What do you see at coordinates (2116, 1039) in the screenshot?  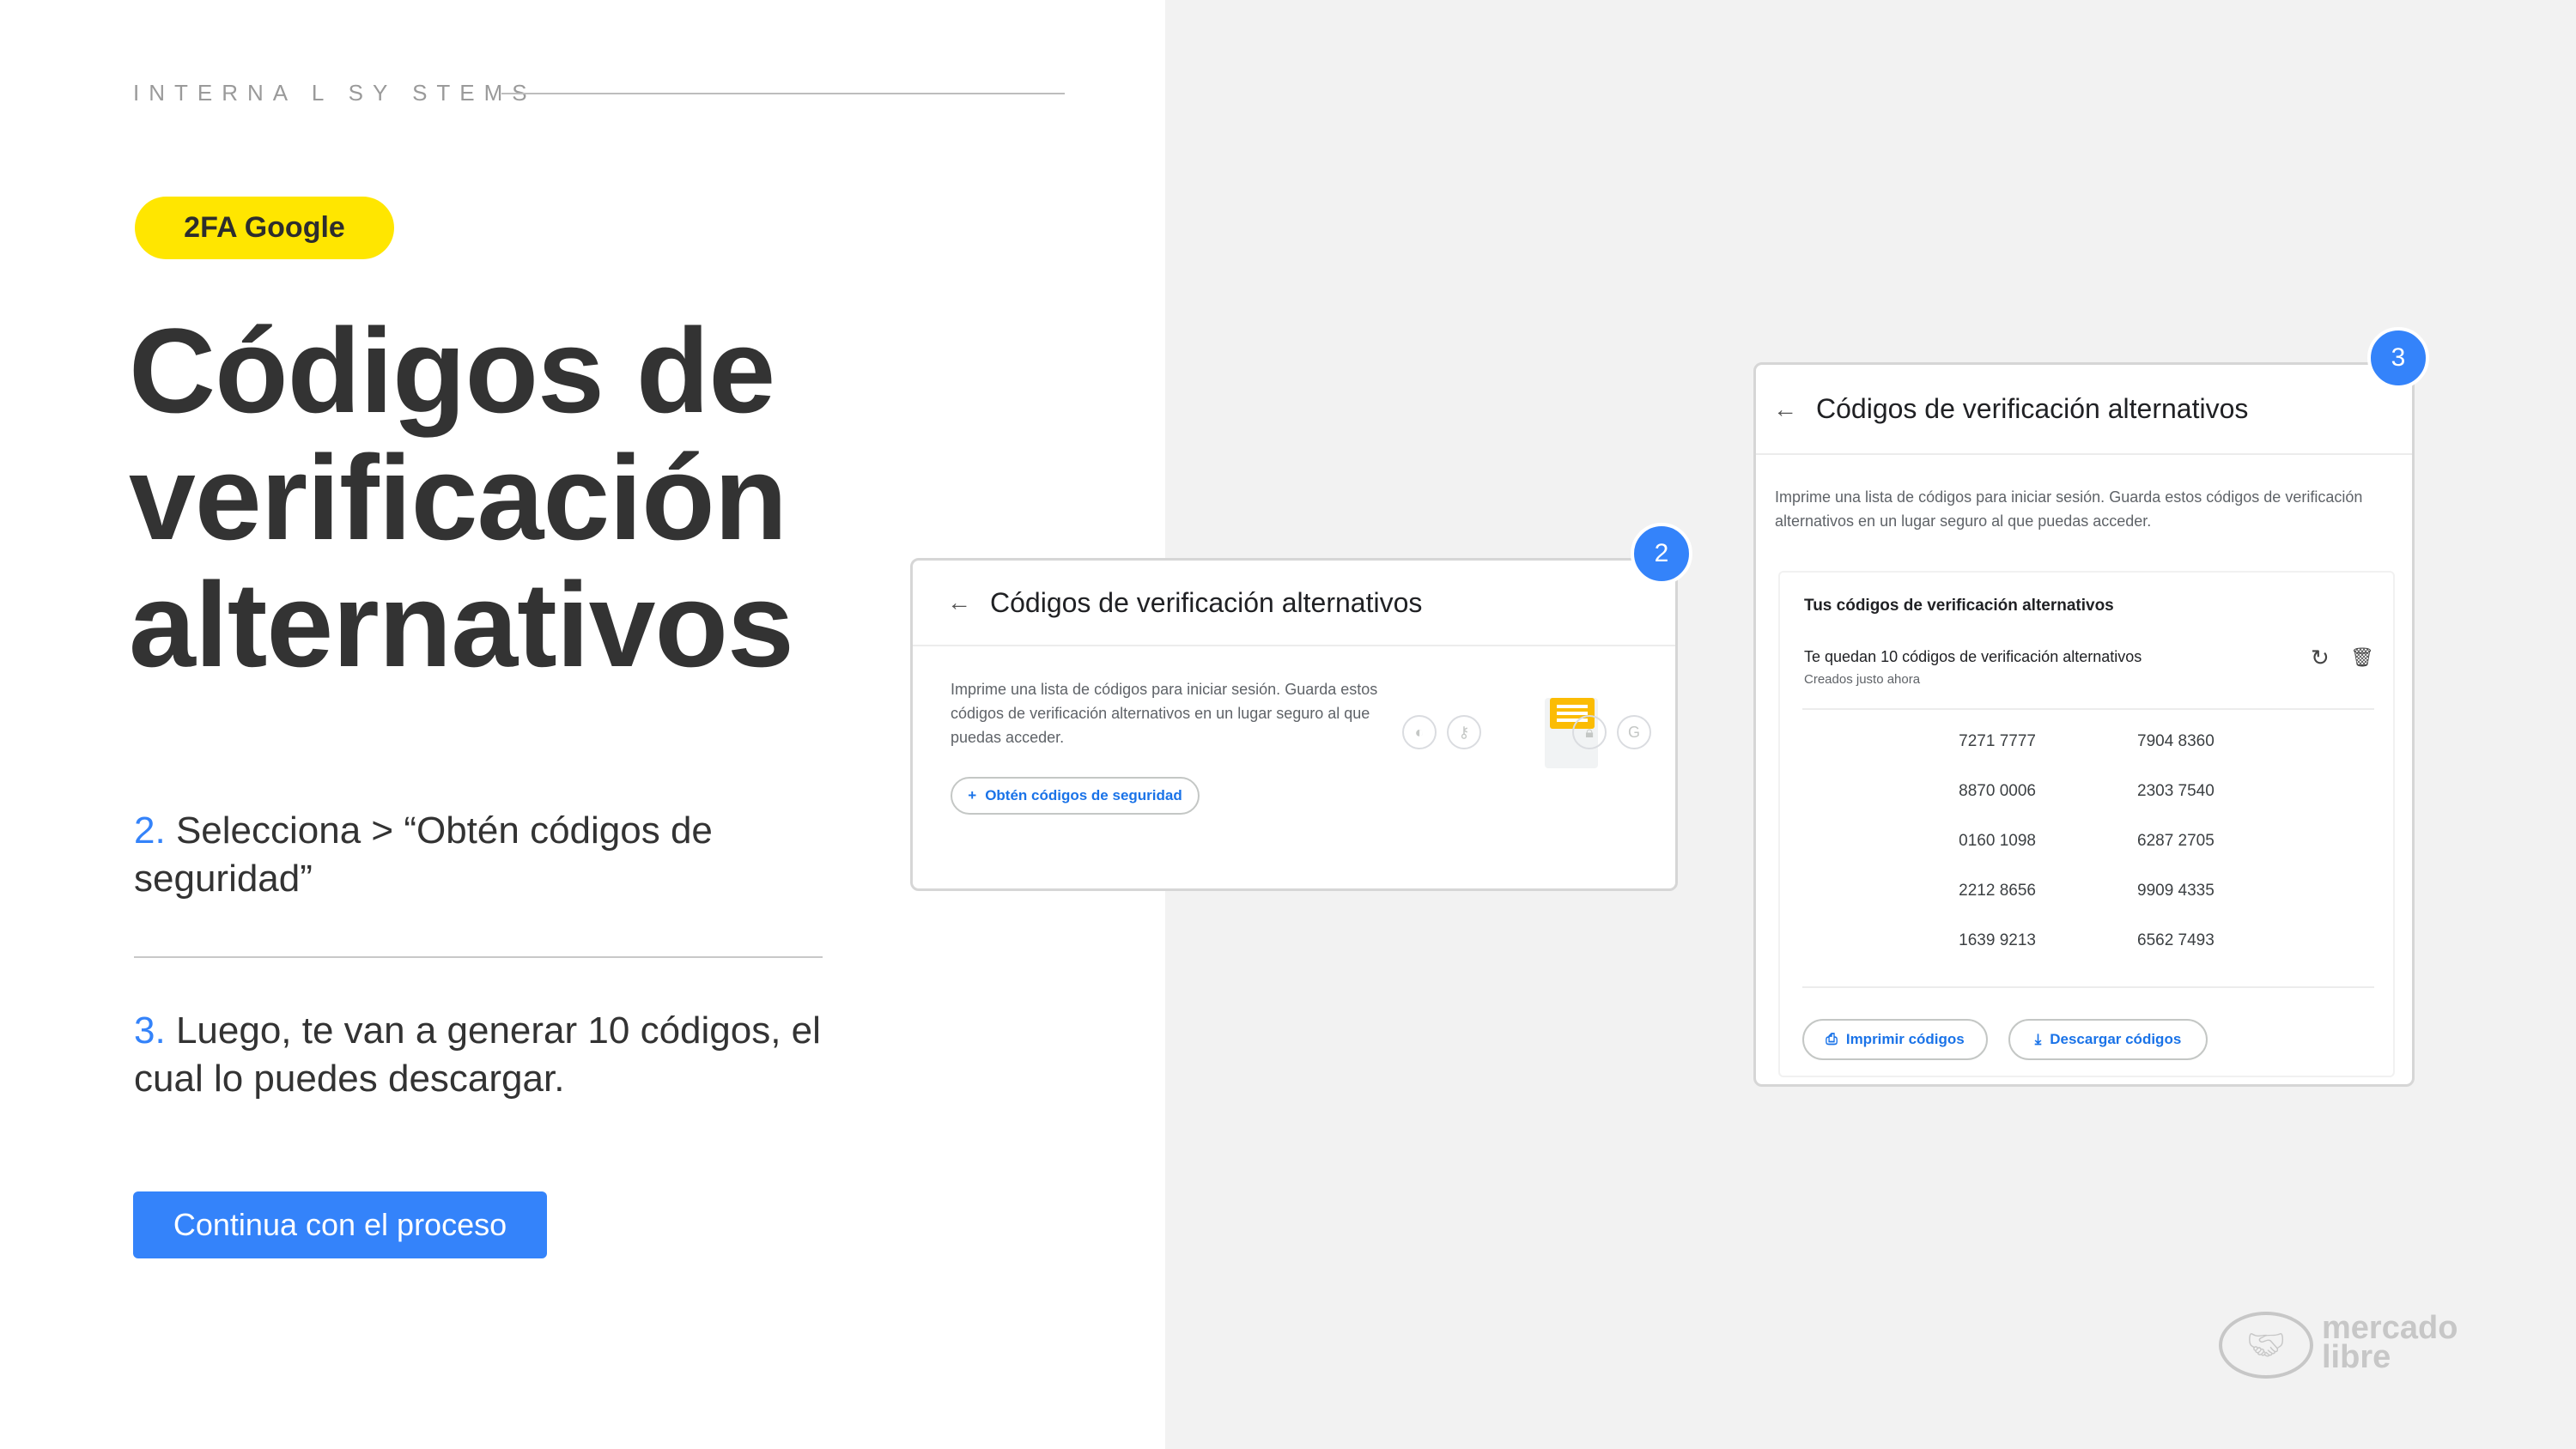 I see `download-codes-label: Descargar códigos` at bounding box center [2116, 1039].